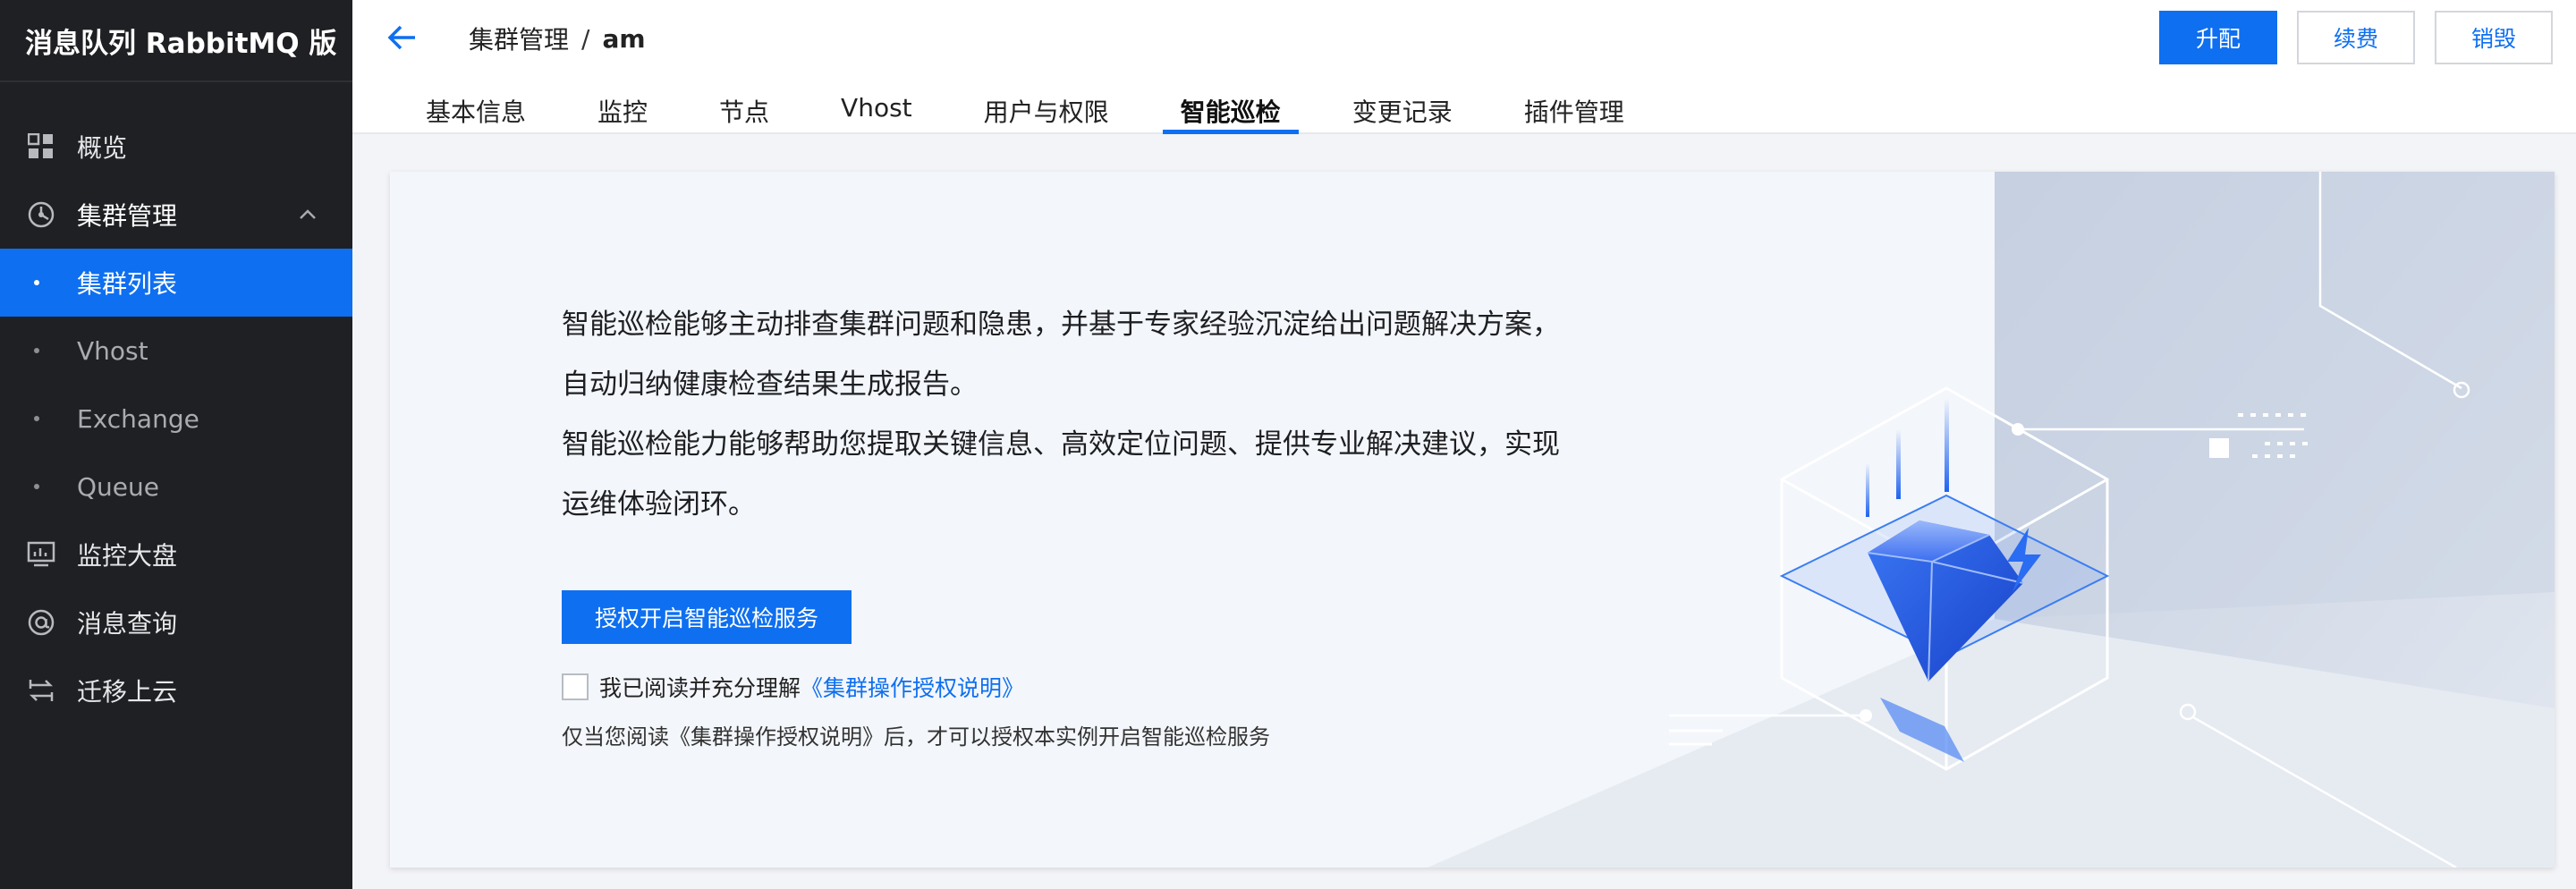 Image resolution: width=2576 pixels, height=889 pixels. What do you see at coordinates (127, 216) in the screenshot?
I see `sidebar-item-label: 集群管理` at bounding box center [127, 216].